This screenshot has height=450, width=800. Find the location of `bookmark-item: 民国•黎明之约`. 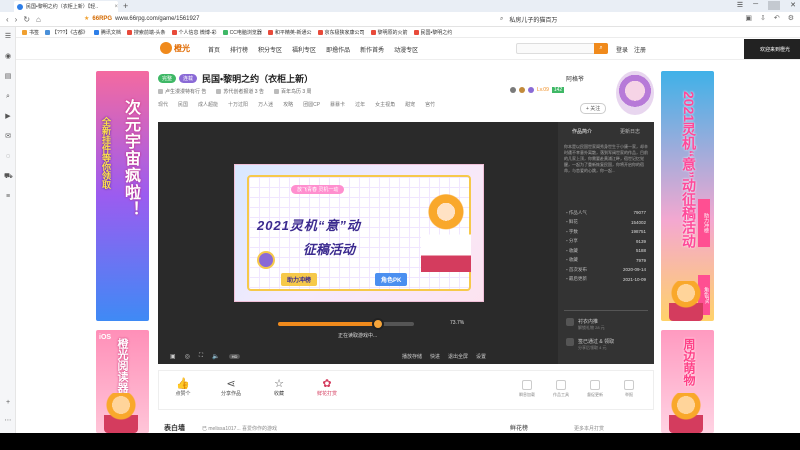

bookmark-item: 民国•黎明之约 is located at coordinates (432, 32).